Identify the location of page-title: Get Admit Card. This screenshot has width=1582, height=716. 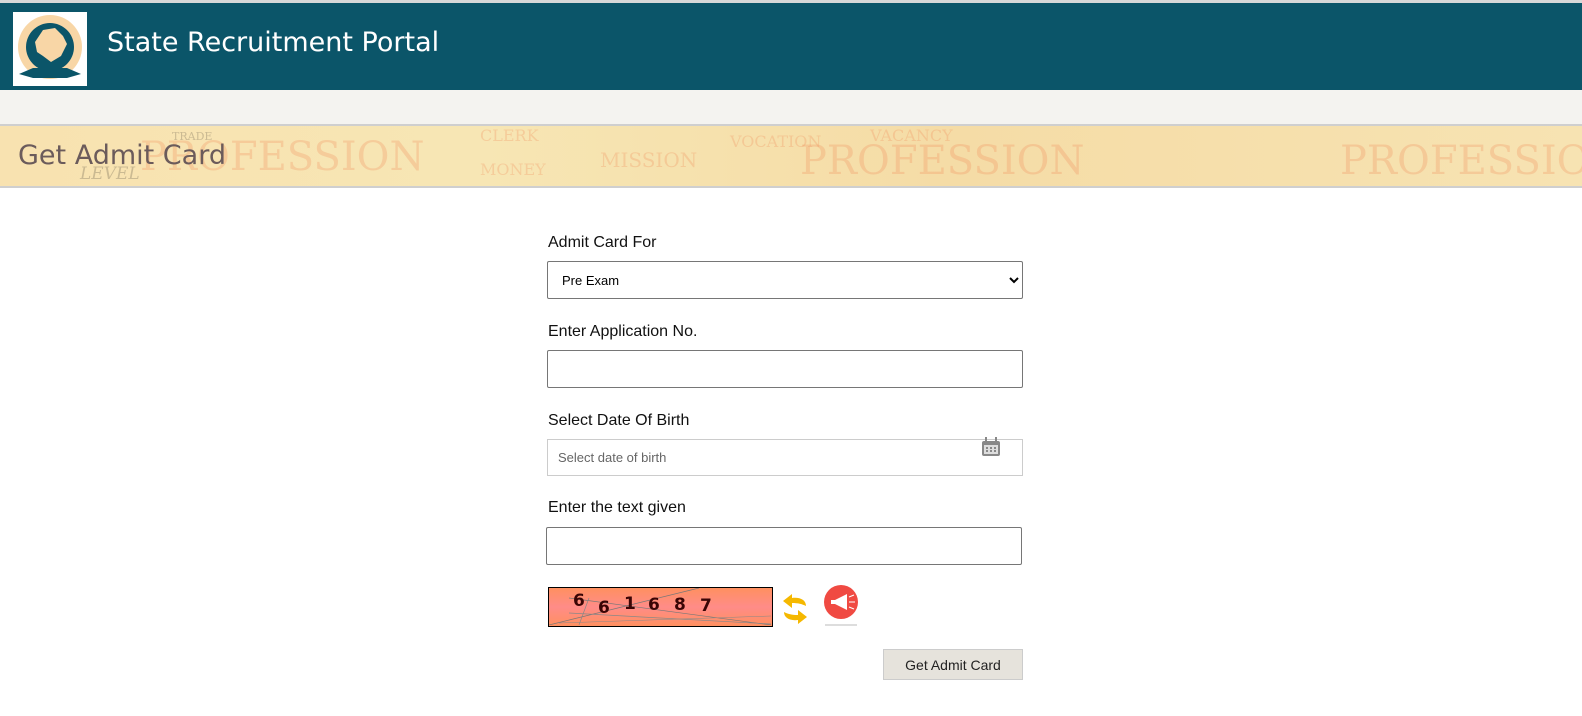
(122, 155).